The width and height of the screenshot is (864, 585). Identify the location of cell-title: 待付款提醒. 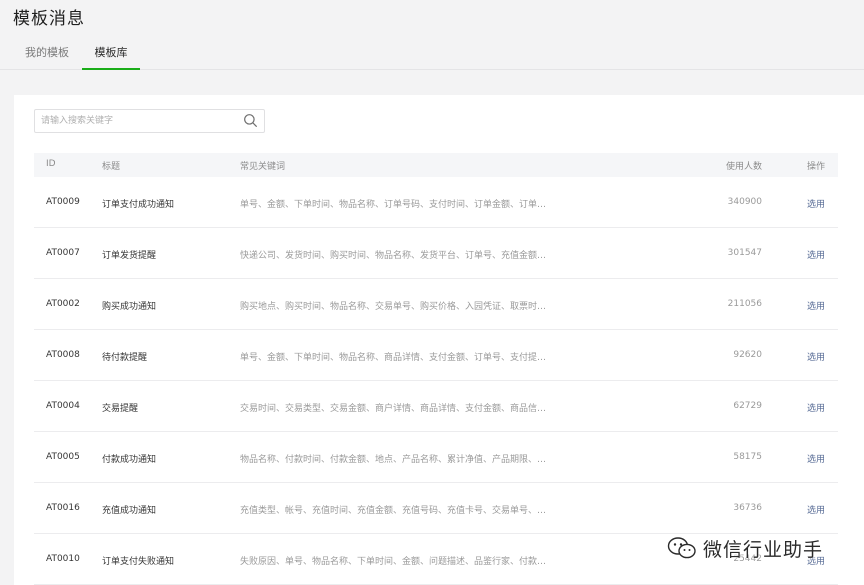
(125, 358).